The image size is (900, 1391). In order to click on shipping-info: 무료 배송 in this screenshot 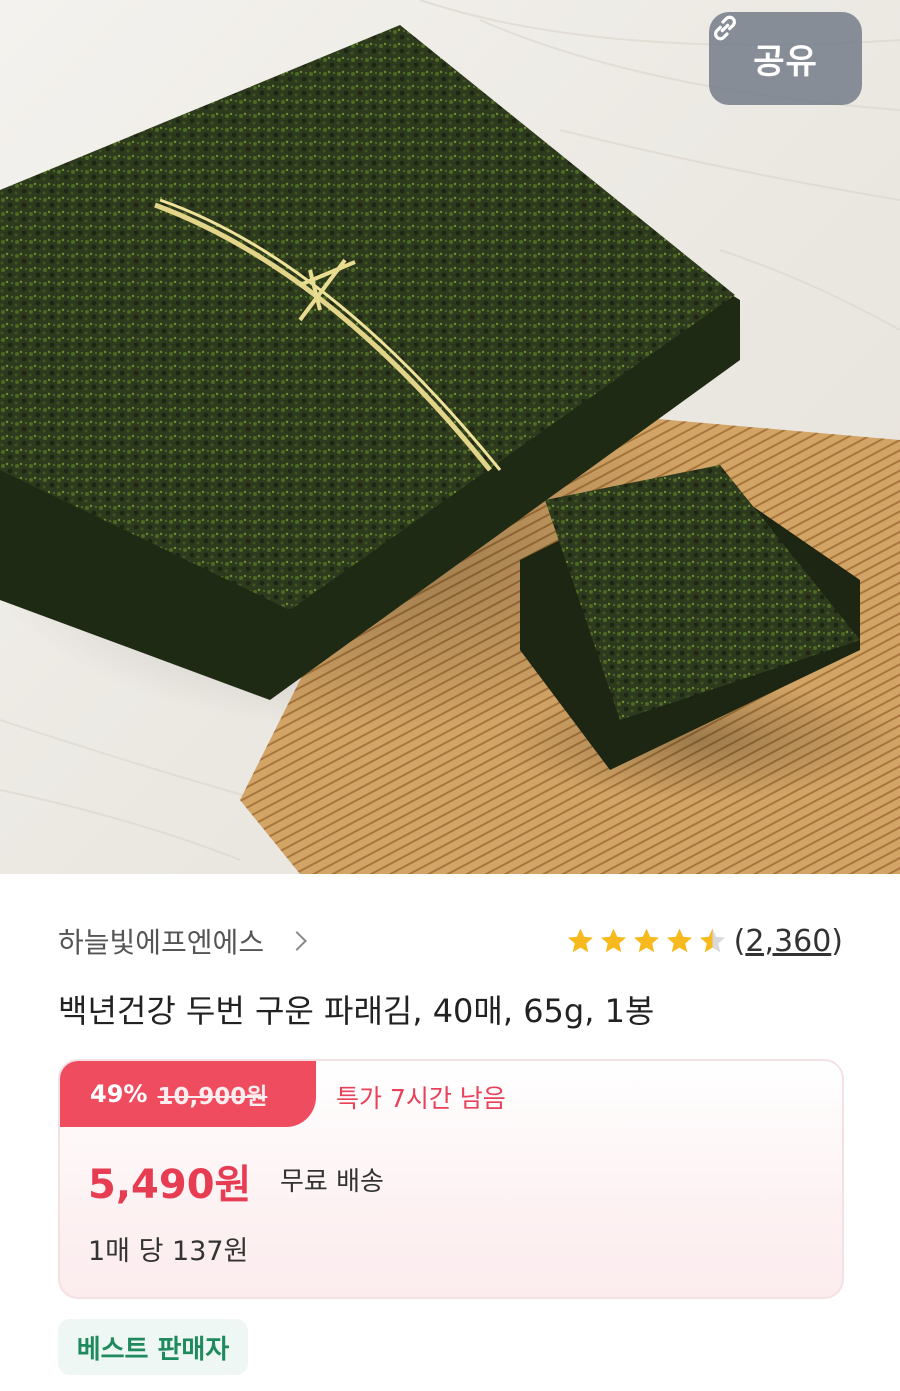, I will do `click(332, 1182)`.